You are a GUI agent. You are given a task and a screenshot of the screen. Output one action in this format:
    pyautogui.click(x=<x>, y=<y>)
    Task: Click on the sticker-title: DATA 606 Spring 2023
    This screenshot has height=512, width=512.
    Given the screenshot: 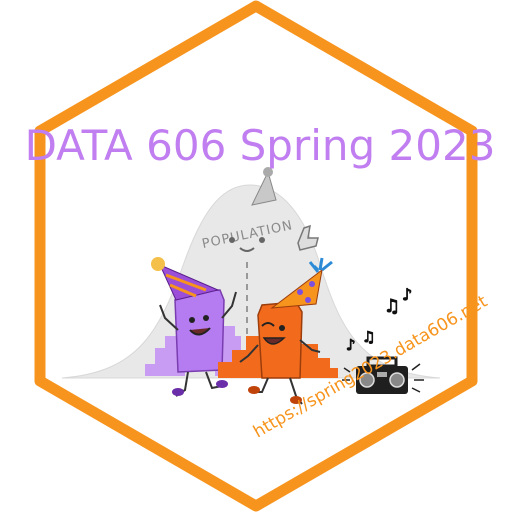 What is the action you would take?
    pyautogui.click(x=256, y=146)
    